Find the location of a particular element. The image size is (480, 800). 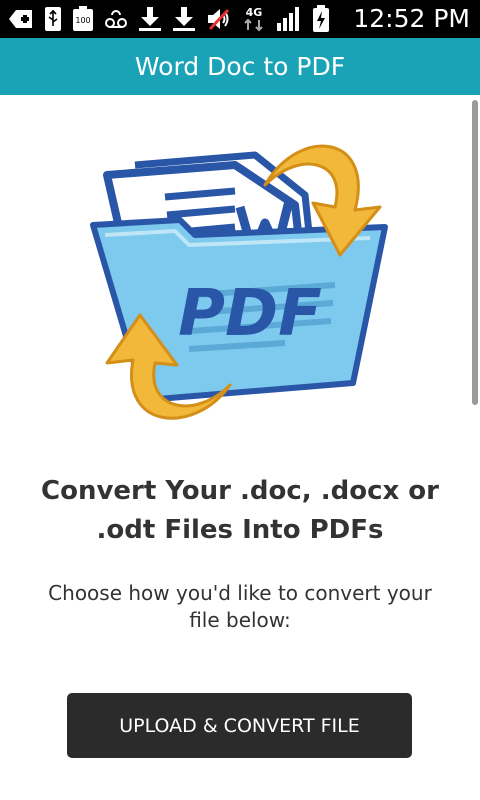

headline-line-1: Convert Your .doc, .docx or is located at coordinates (240, 491).